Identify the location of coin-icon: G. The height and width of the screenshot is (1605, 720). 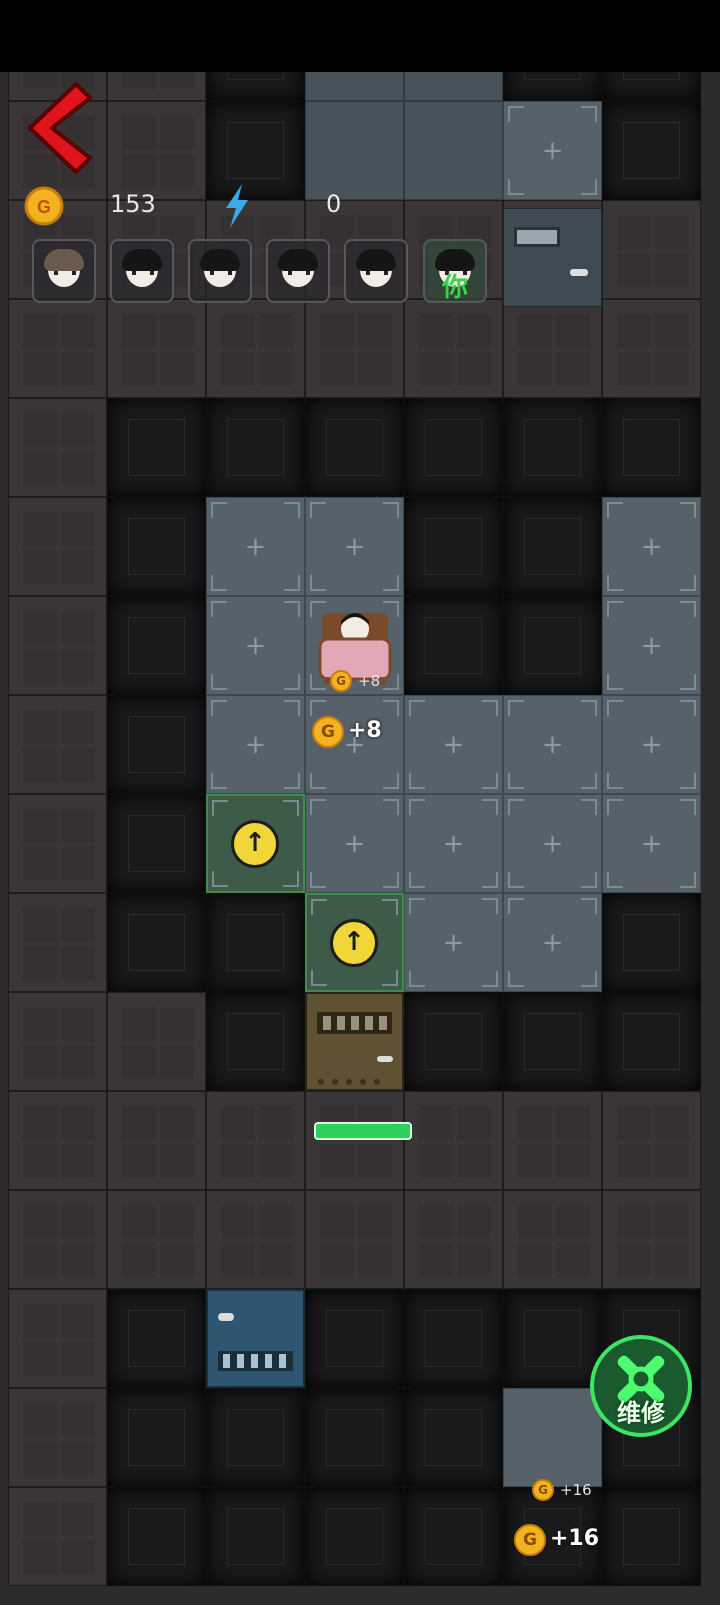
(341, 681).